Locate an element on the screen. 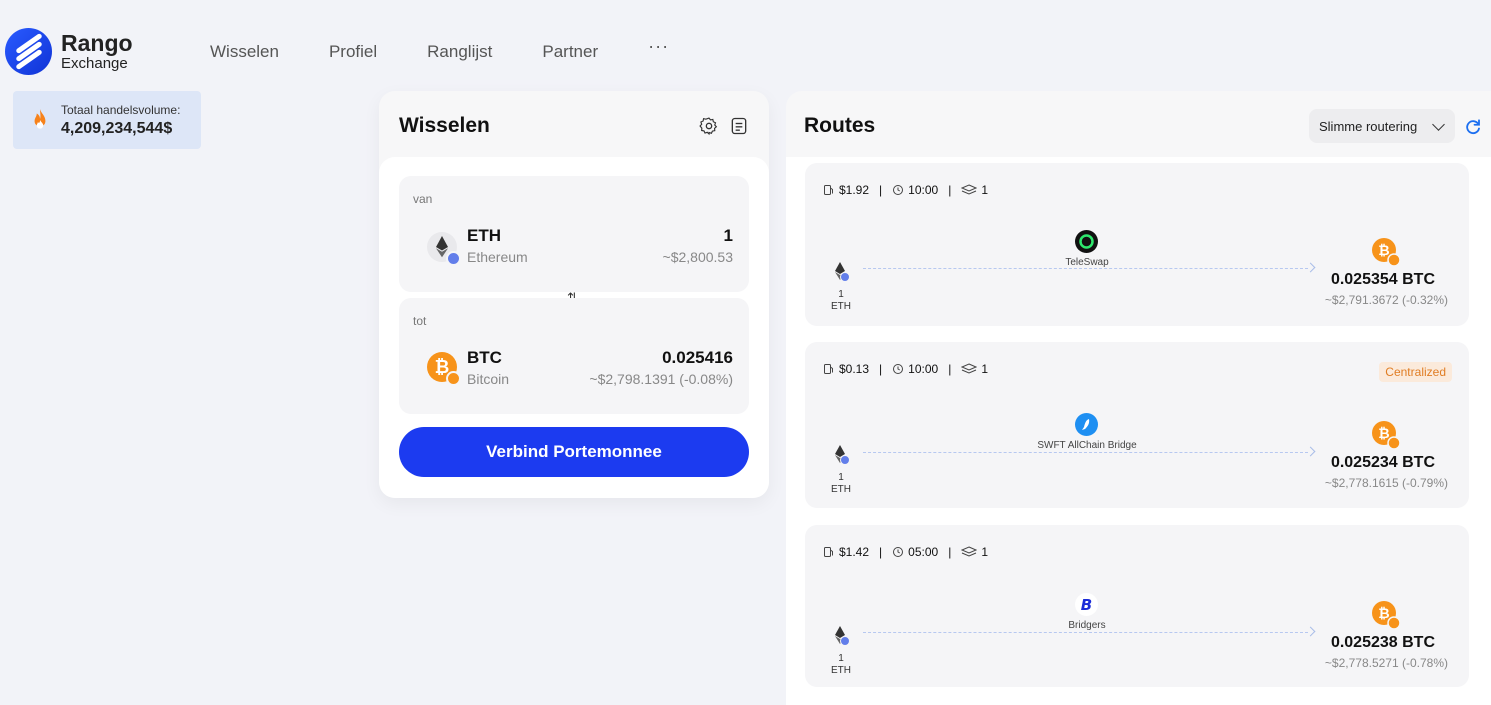 This screenshot has height=705, width=1491. bridgers-logo-icon: B is located at coordinates (1086, 604).